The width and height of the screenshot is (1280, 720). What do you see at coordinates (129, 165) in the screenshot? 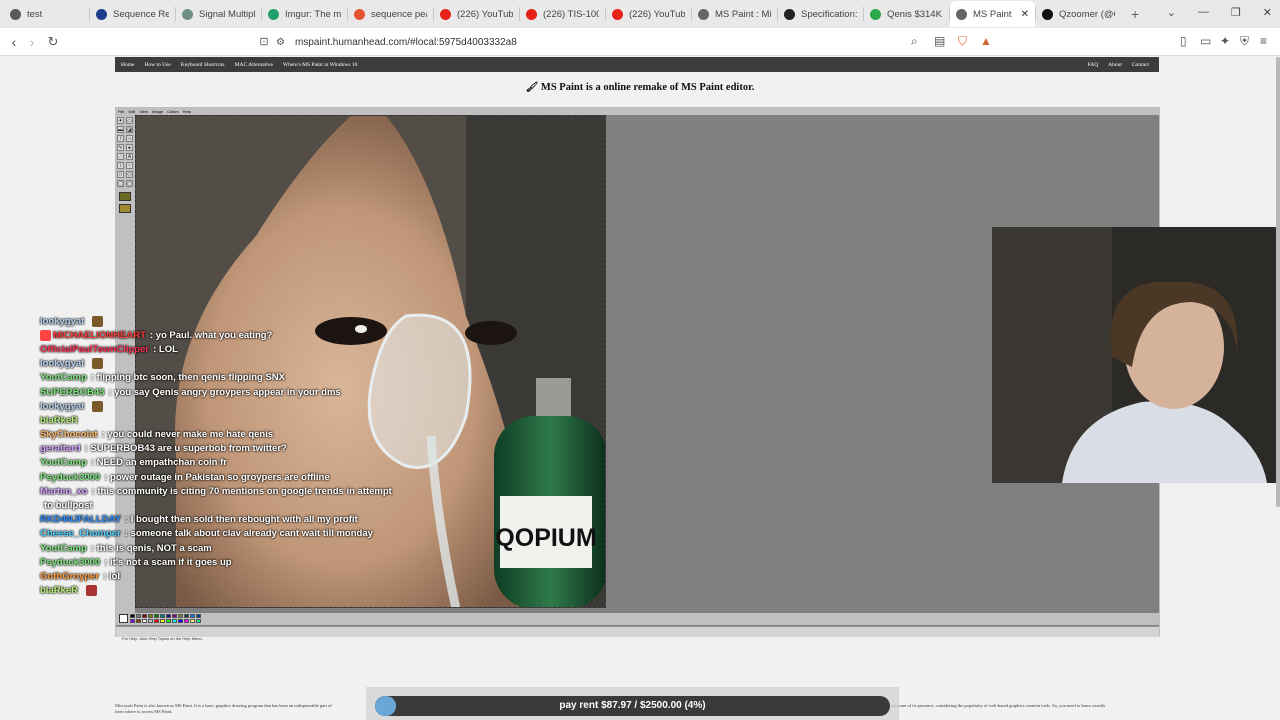
I see `curve-tool-icon: ~` at bounding box center [129, 165].